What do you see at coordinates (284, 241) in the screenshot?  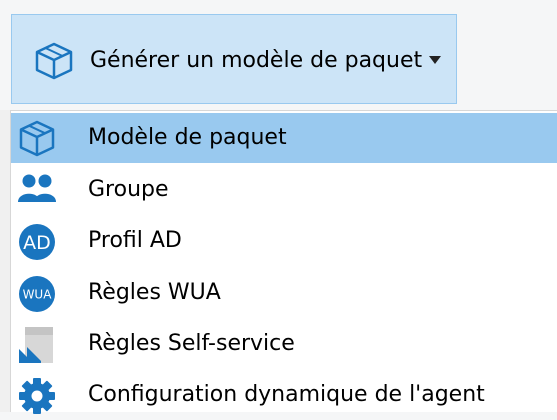 I see `menu-item-ad-profile: AD Profil AD` at bounding box center [284, 241].